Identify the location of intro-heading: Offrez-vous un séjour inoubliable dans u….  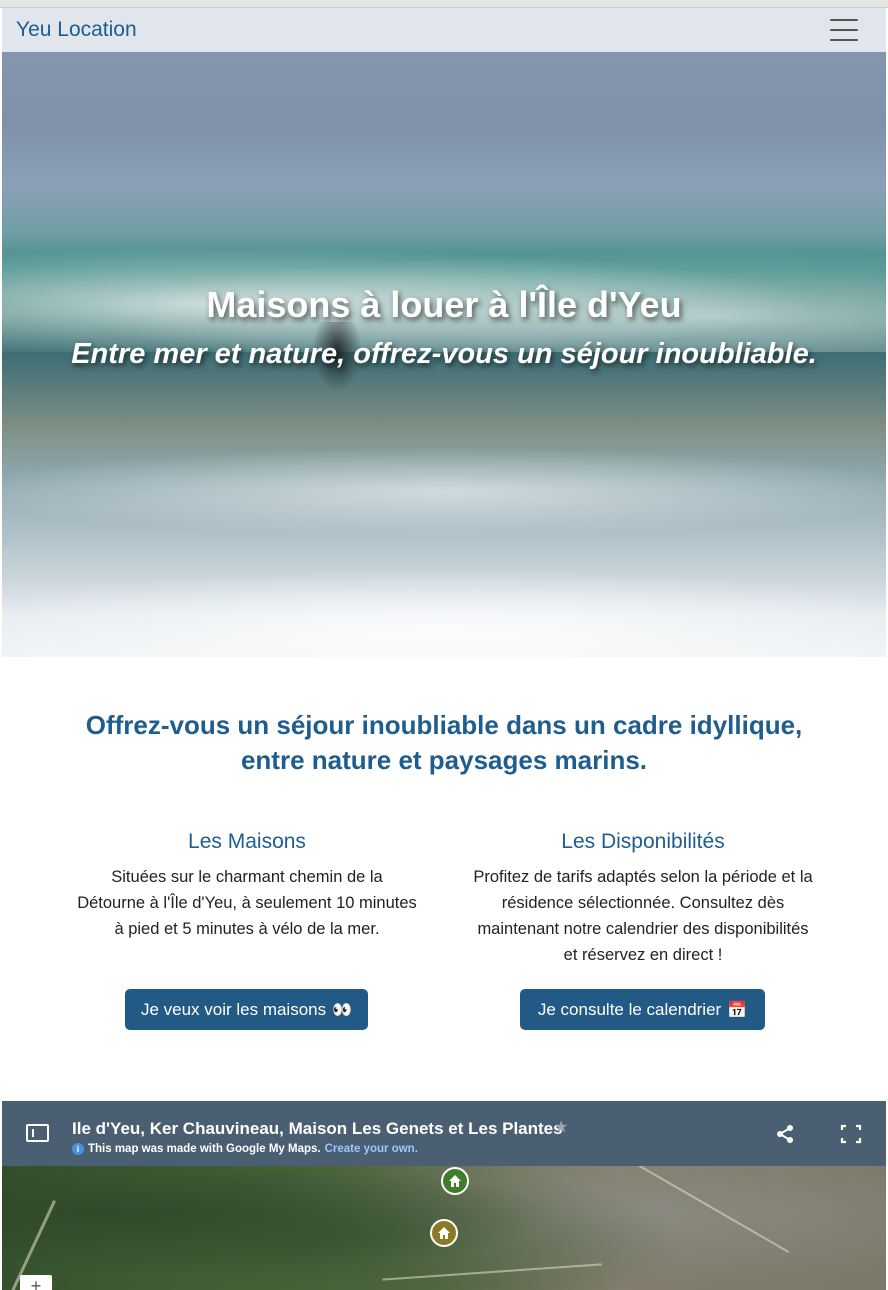
(444, 743).